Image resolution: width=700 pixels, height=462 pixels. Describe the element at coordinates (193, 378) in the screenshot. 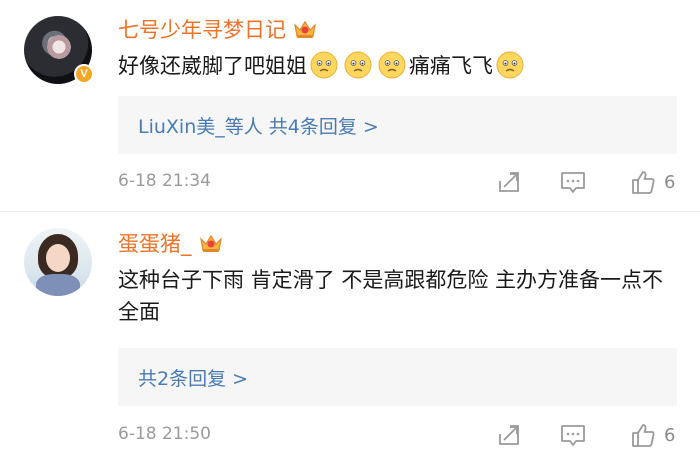

I see `replies-label: 共2条回复 >` at that location.